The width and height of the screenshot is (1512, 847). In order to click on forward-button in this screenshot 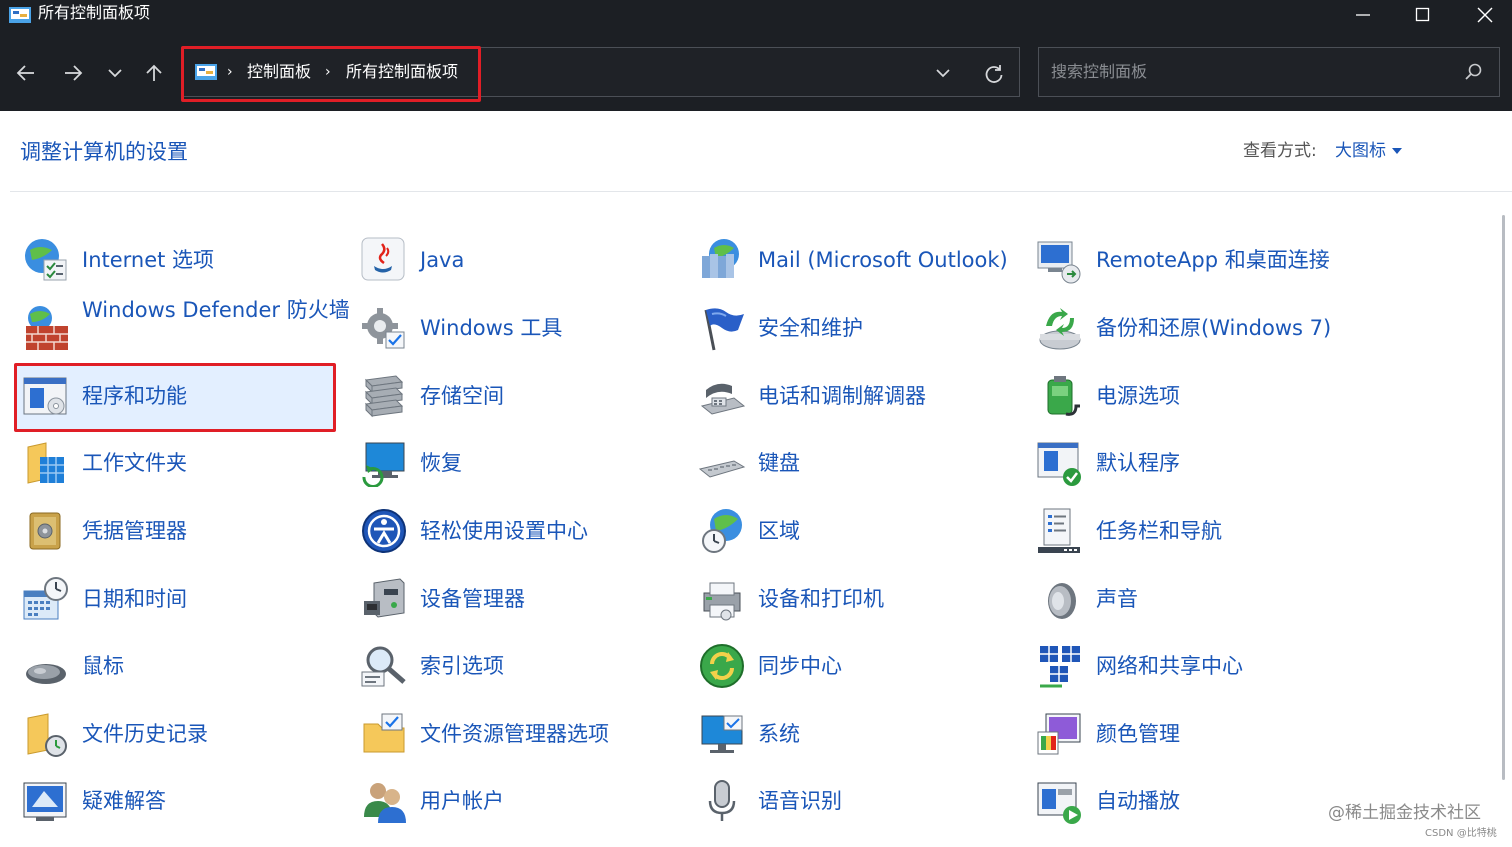, I will do `click(73, 73)`.